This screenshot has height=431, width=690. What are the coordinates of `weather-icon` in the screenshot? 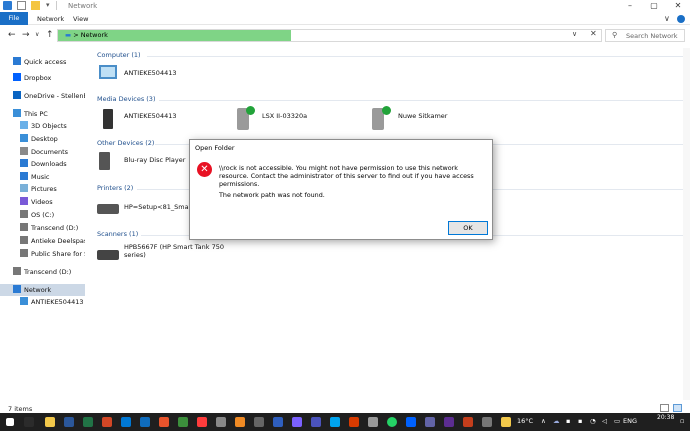 It's located at (506, 422).